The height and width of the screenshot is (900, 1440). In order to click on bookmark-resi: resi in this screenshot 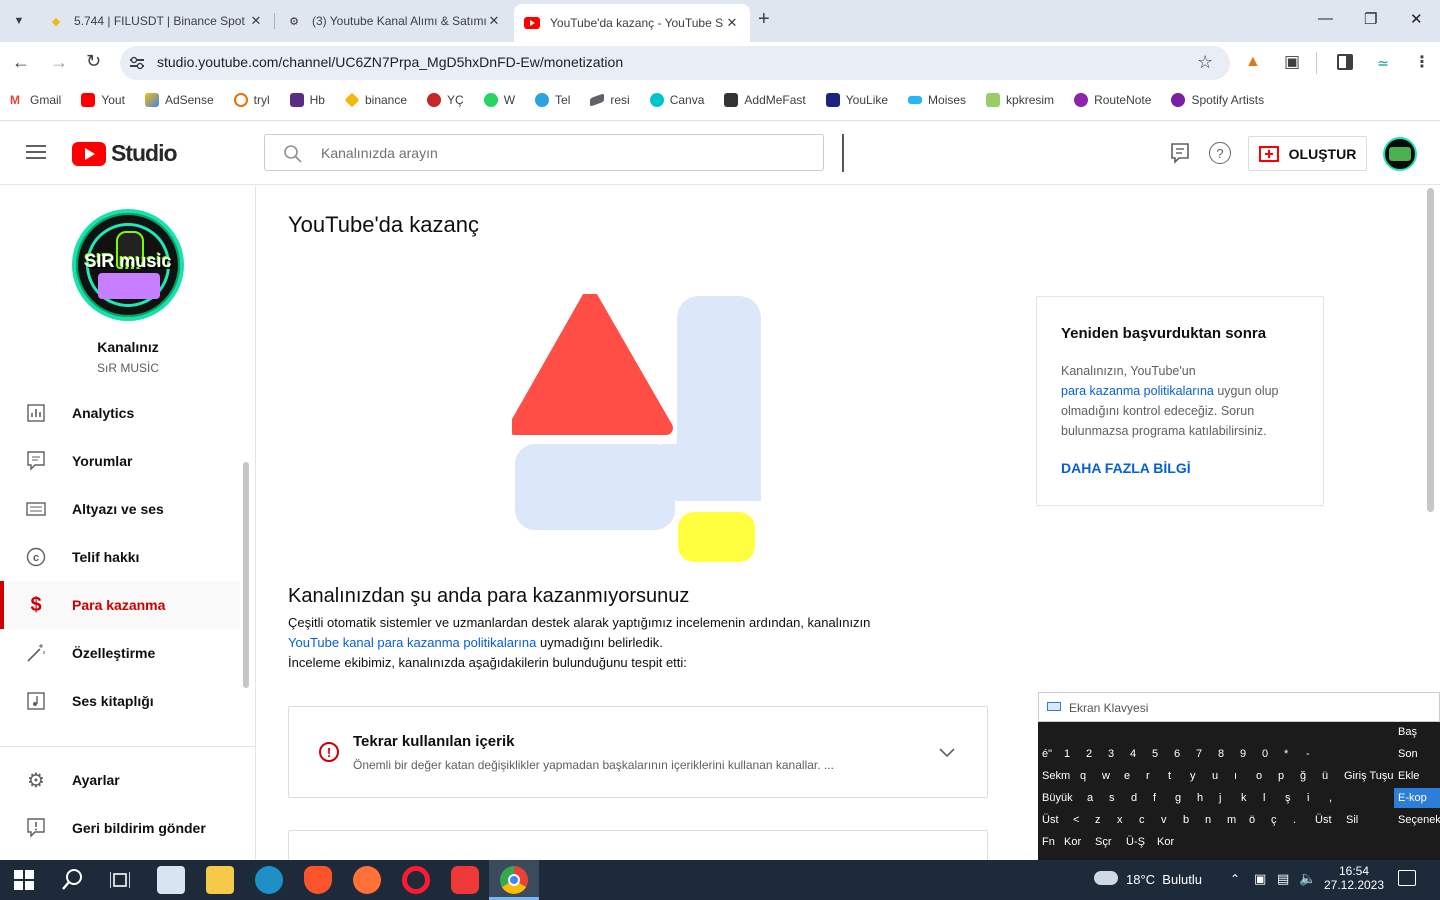, I will do `click(610, 100)`.